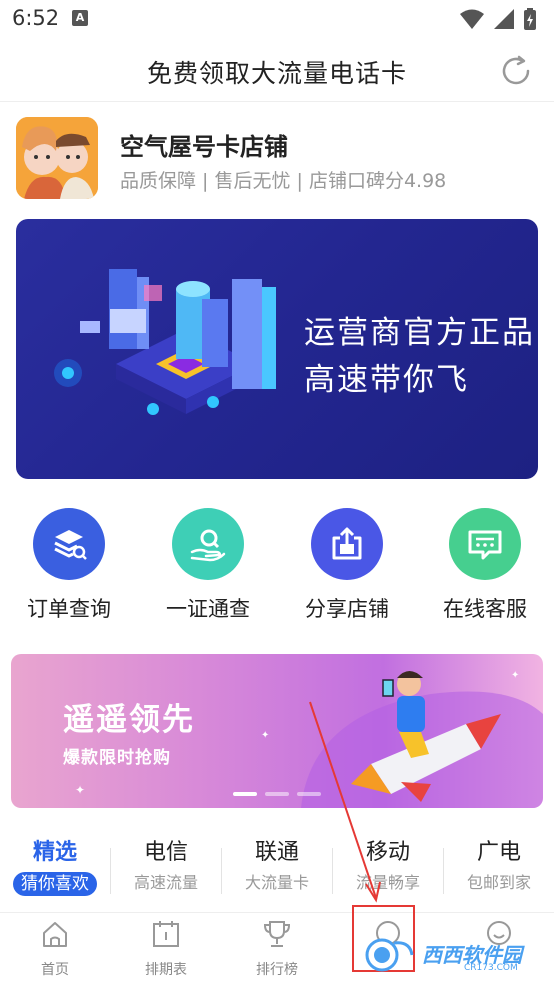 The height and width of the screenshot is (984, 554). I want to click on watermark-logo-icon, so click(389, 955).